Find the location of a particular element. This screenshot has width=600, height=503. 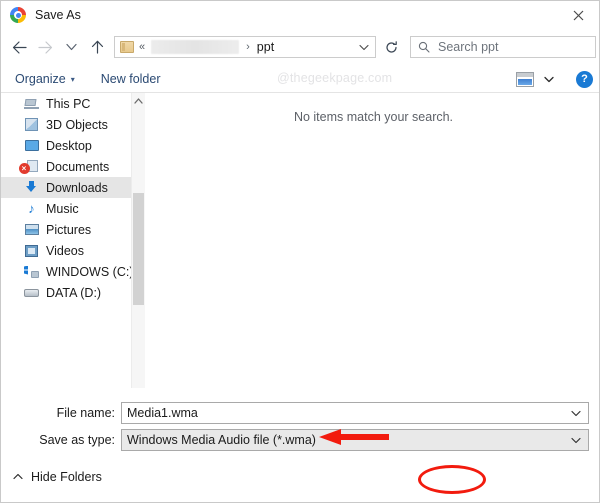

organize-button: Organize ▾ is located at coordinates (45, 79).